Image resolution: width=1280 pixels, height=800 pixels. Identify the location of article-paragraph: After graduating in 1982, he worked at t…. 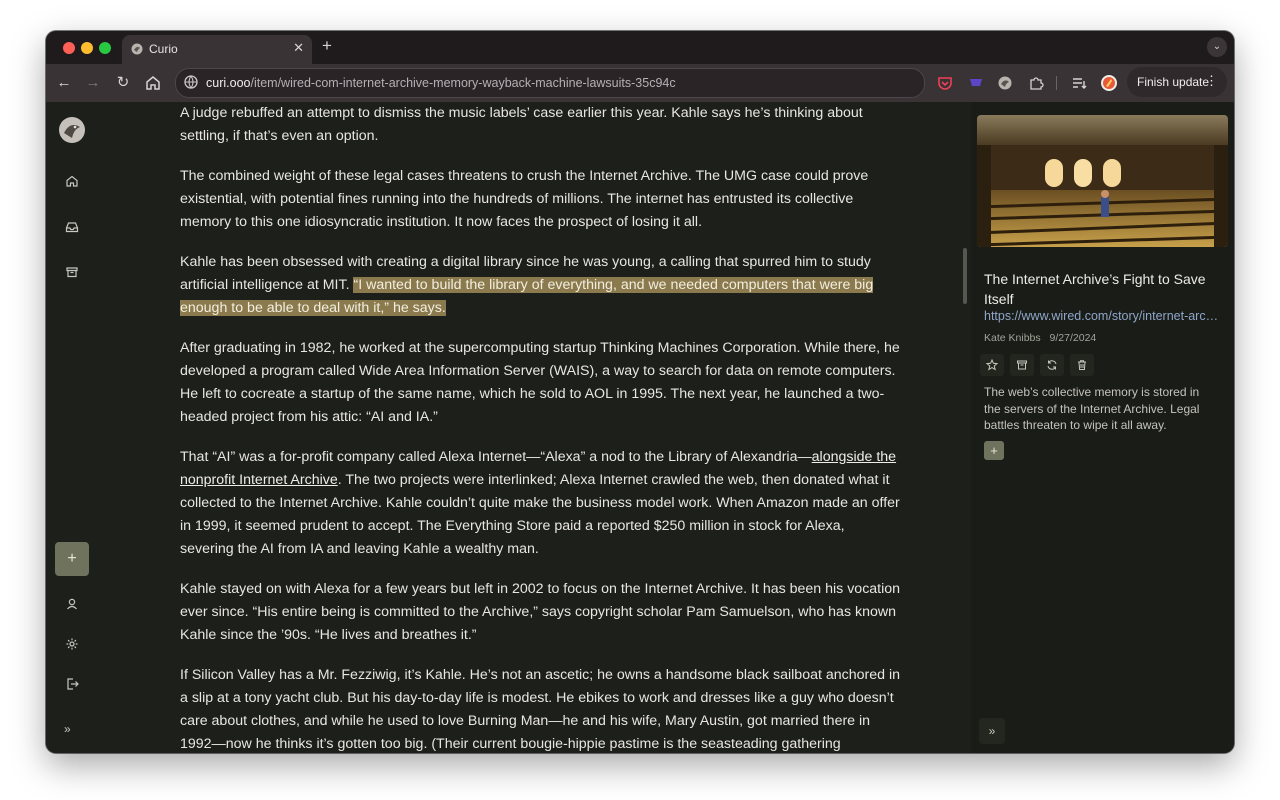
(540, 382).